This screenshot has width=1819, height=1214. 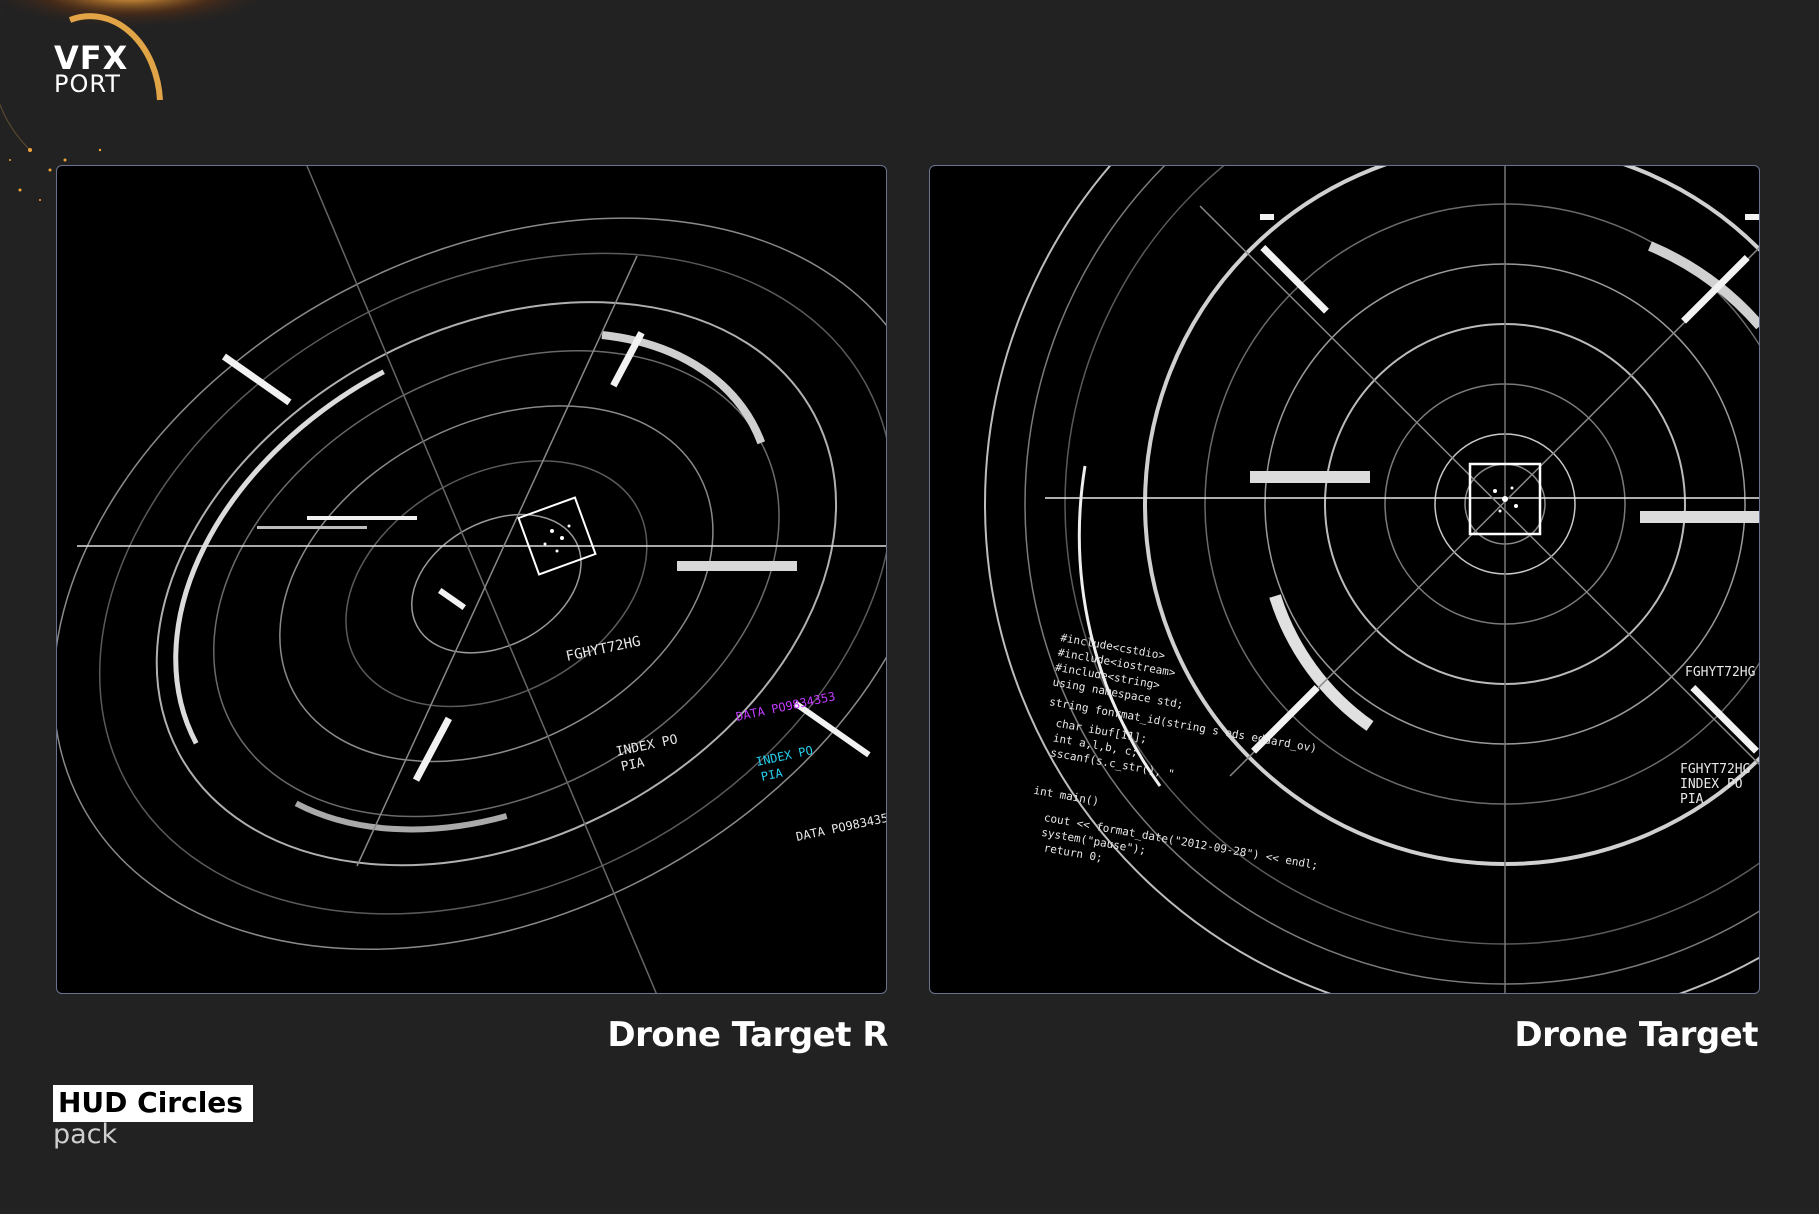 I want to click on pack-subtitle: pack, so click(x=85, y=1134).